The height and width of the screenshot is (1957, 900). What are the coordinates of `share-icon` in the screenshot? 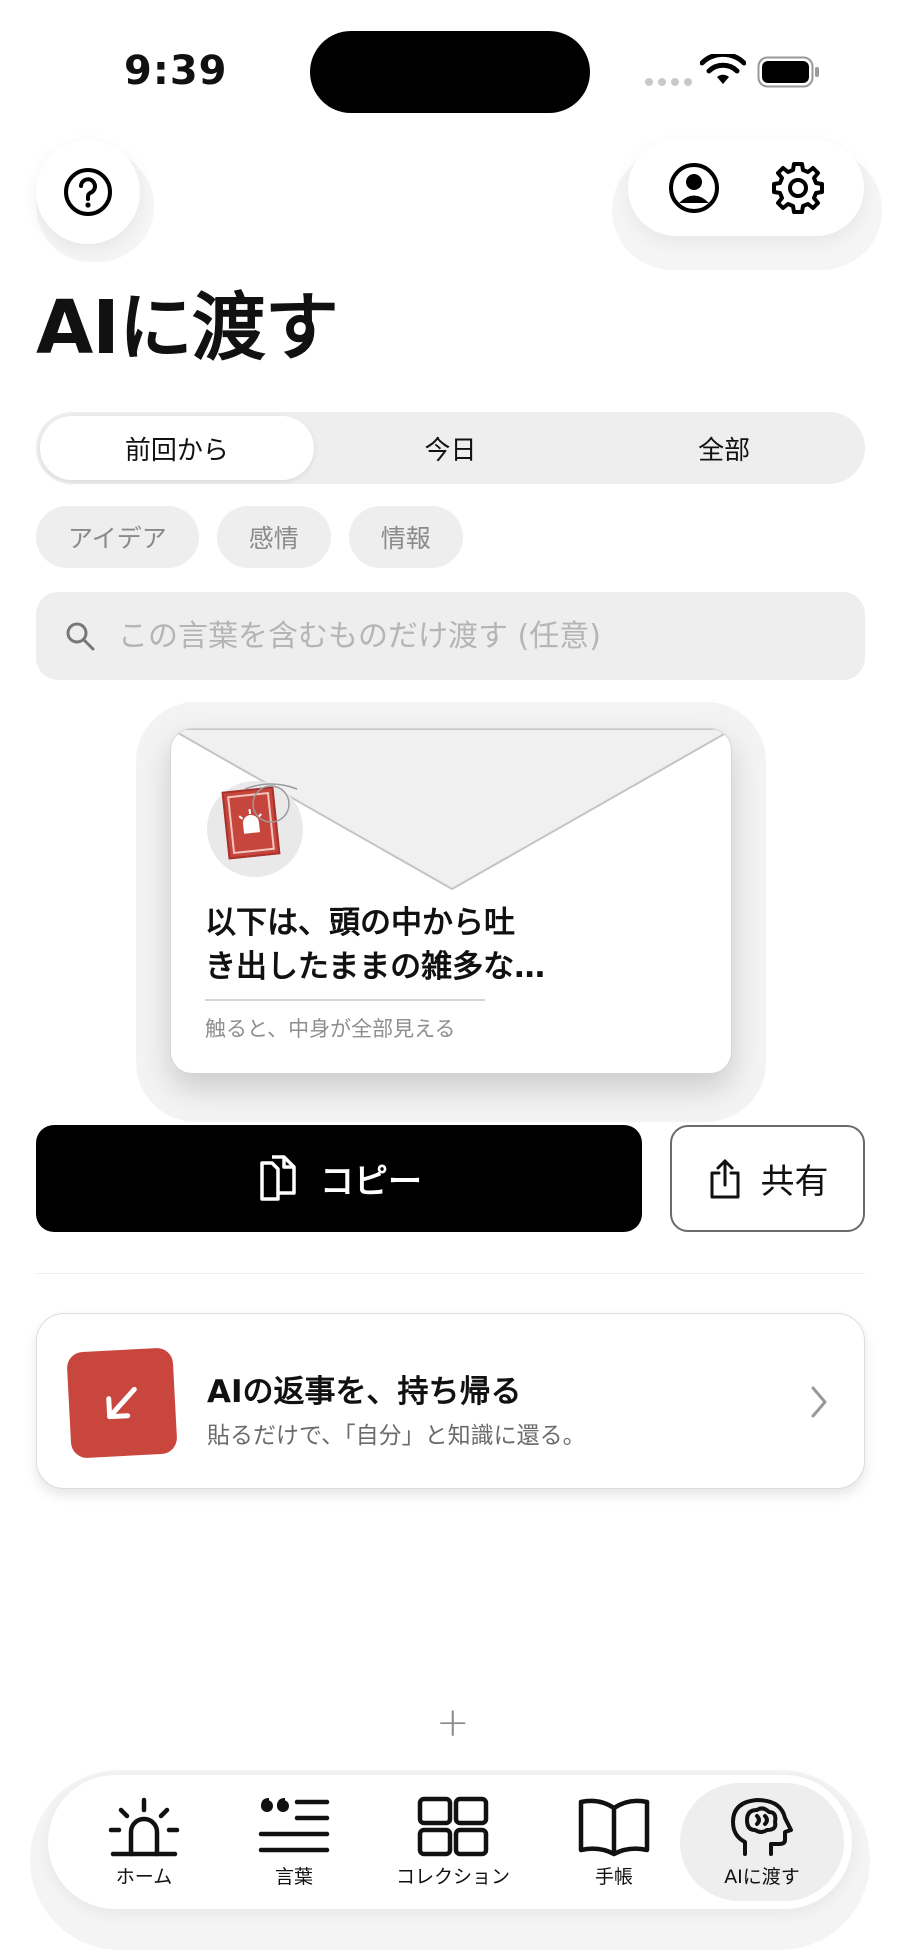 It's located at (724, 1178).